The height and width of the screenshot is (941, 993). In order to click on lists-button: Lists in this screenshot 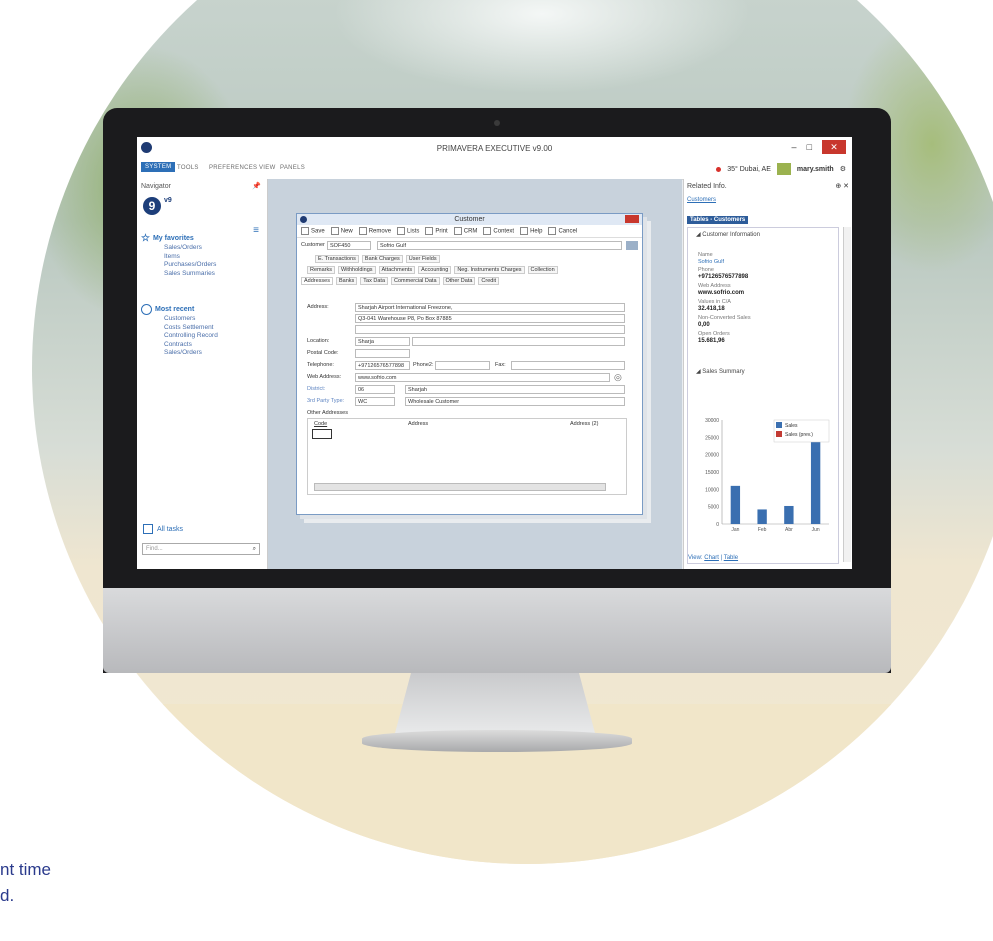, I will do `click(408, 231)`.